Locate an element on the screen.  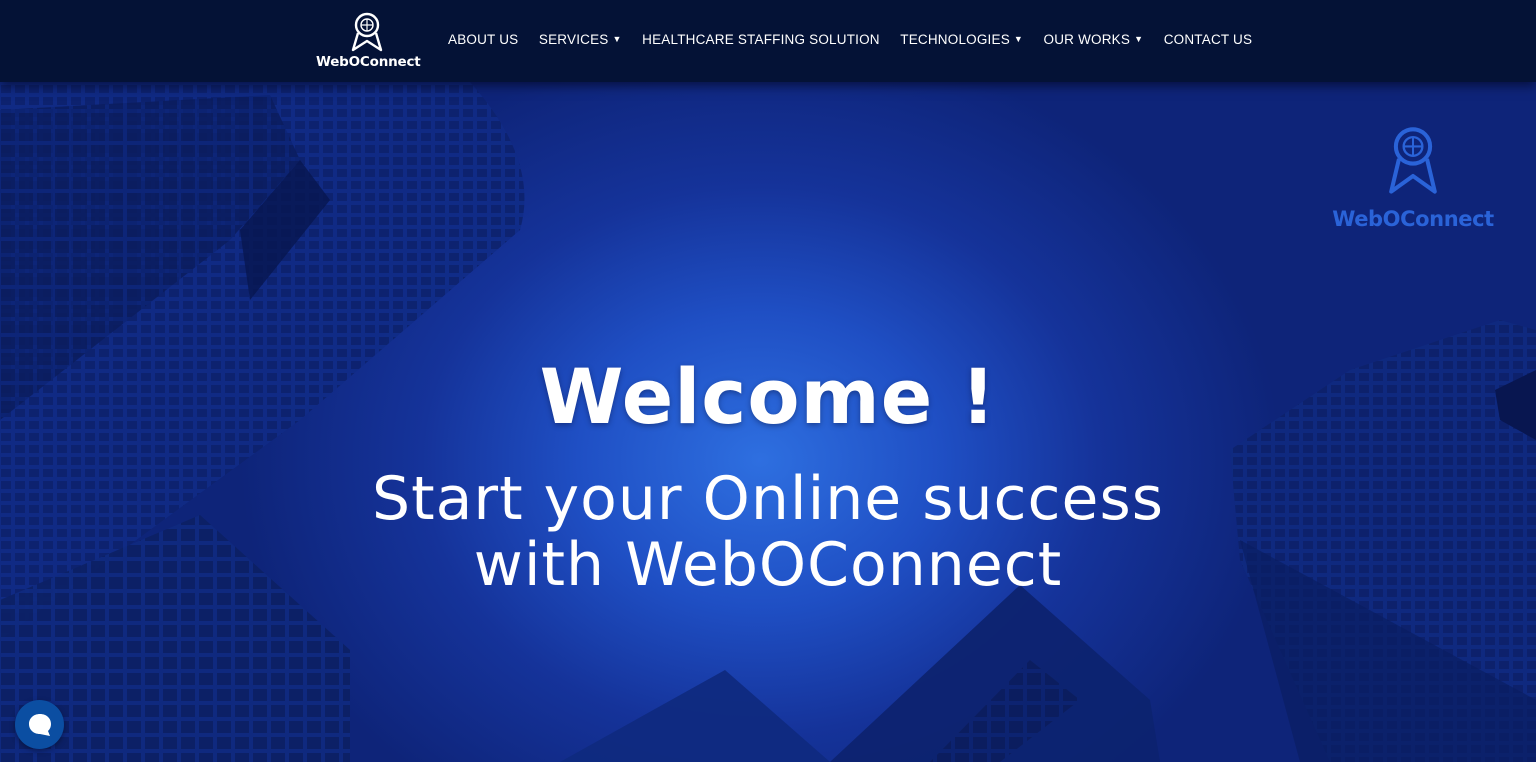
nav-label: OUR WORKS is located at coordinates (1087, 39).